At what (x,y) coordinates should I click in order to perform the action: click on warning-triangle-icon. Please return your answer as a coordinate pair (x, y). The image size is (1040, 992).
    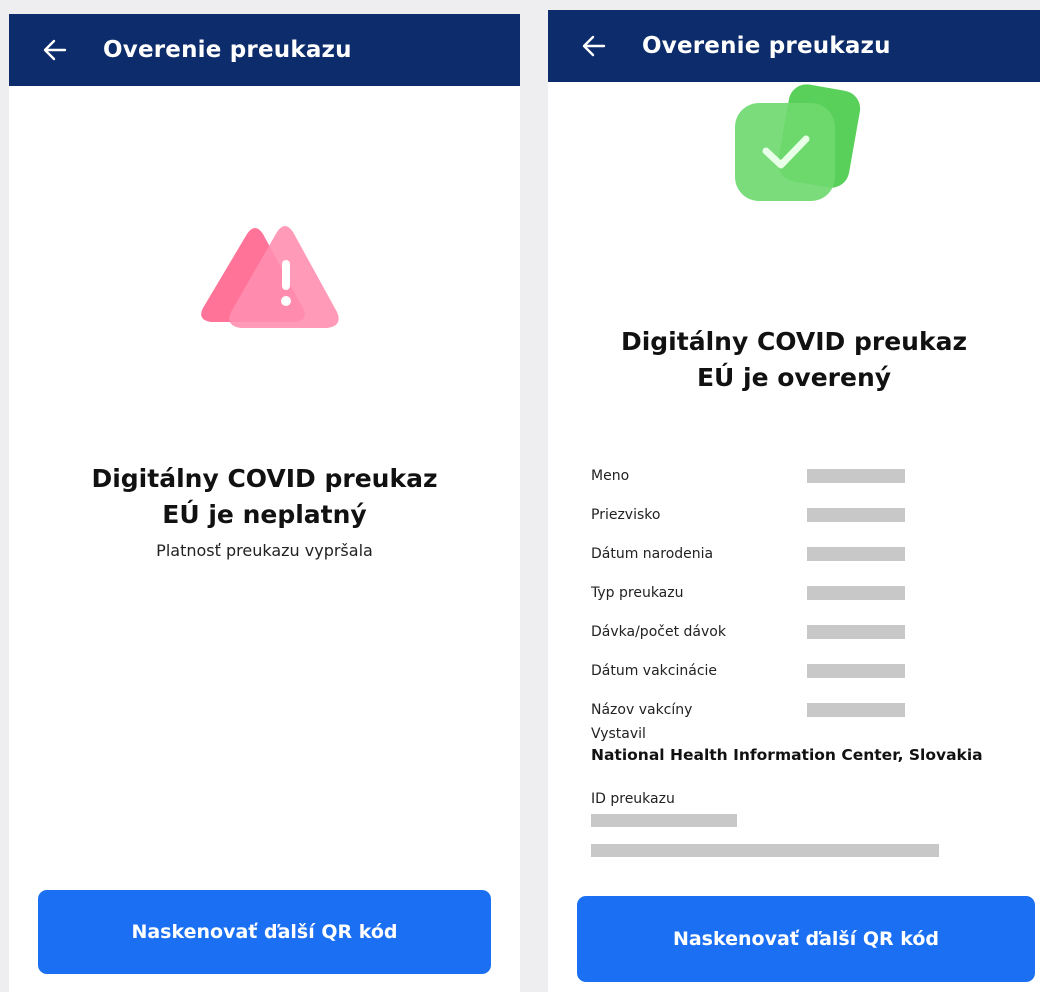
    Looking at the image, I should click on (269, 276).